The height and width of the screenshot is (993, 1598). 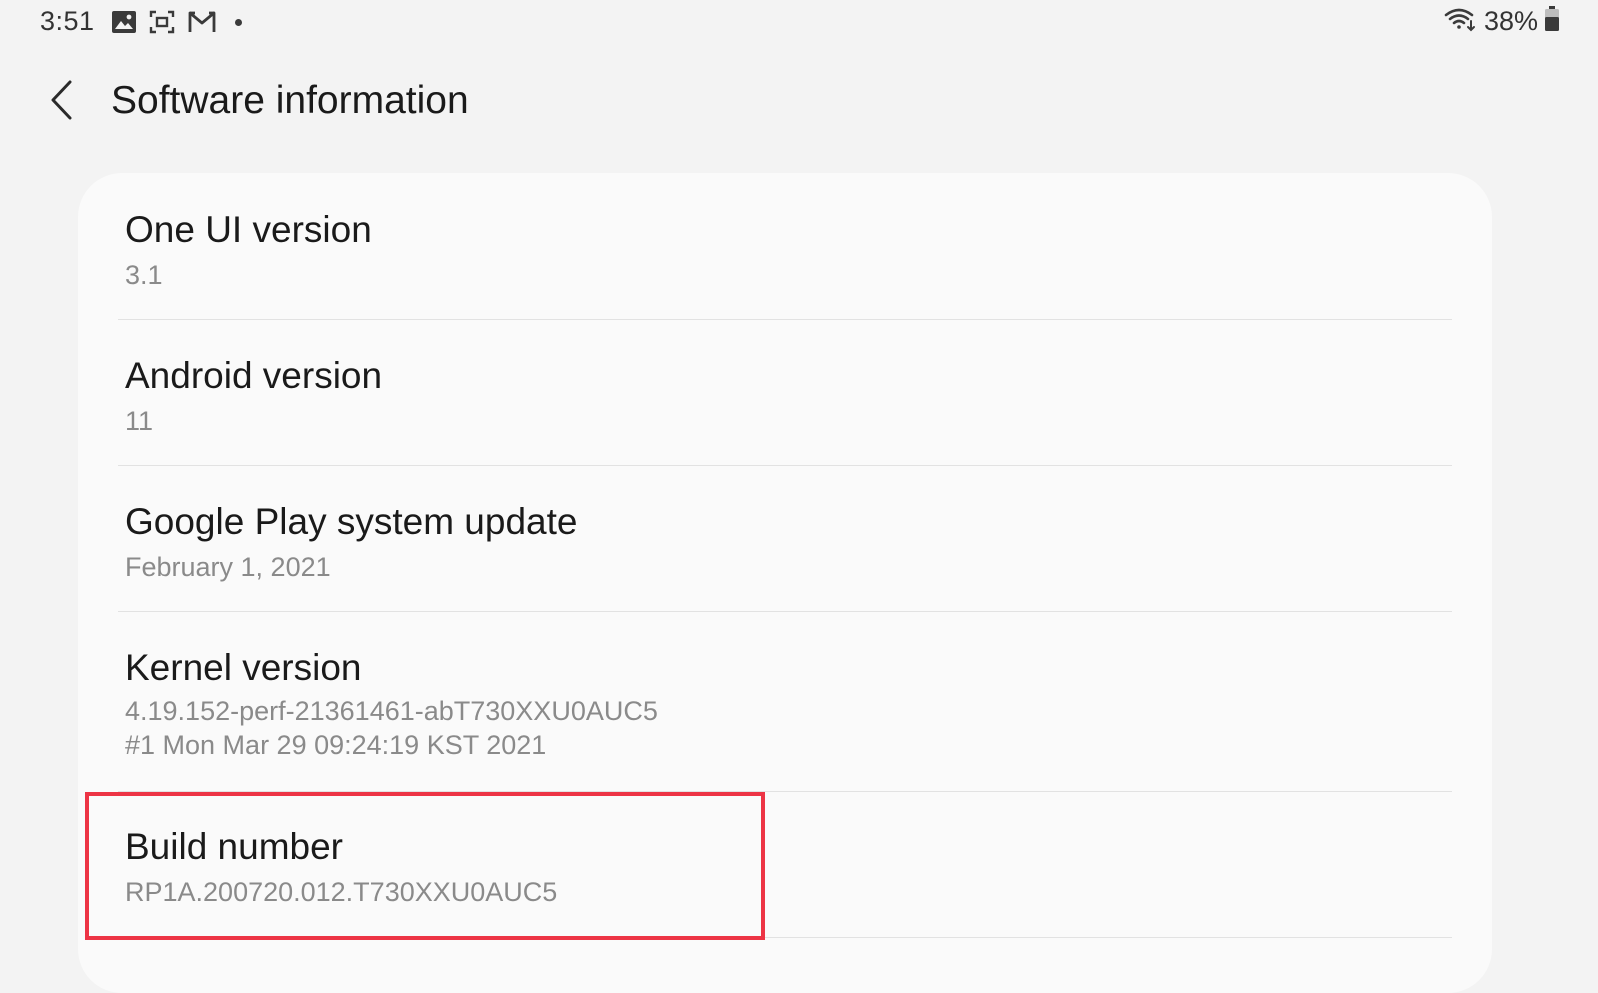 What do you see at coordinates (1461, 21) in the screenshot?
I see `wifi-icon` at bounding box center [1461, 21].